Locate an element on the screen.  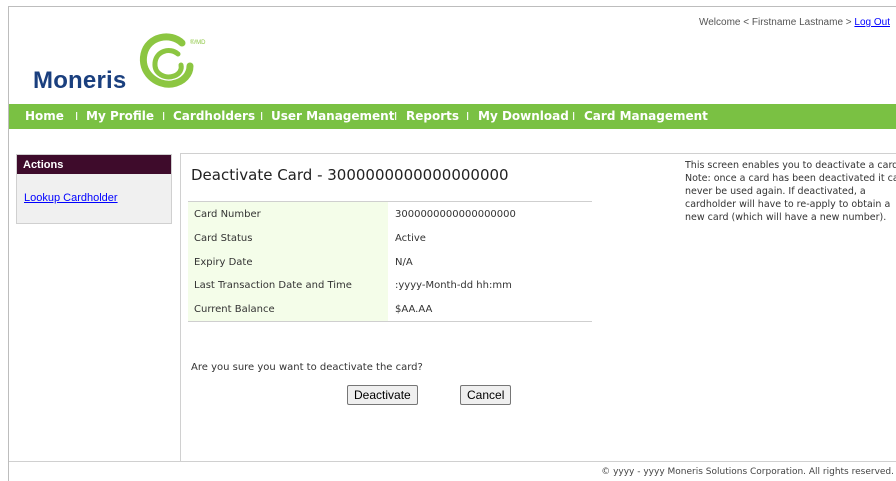
moneris-logo: ®/MD Moneris is located at coordinates (130, 62).